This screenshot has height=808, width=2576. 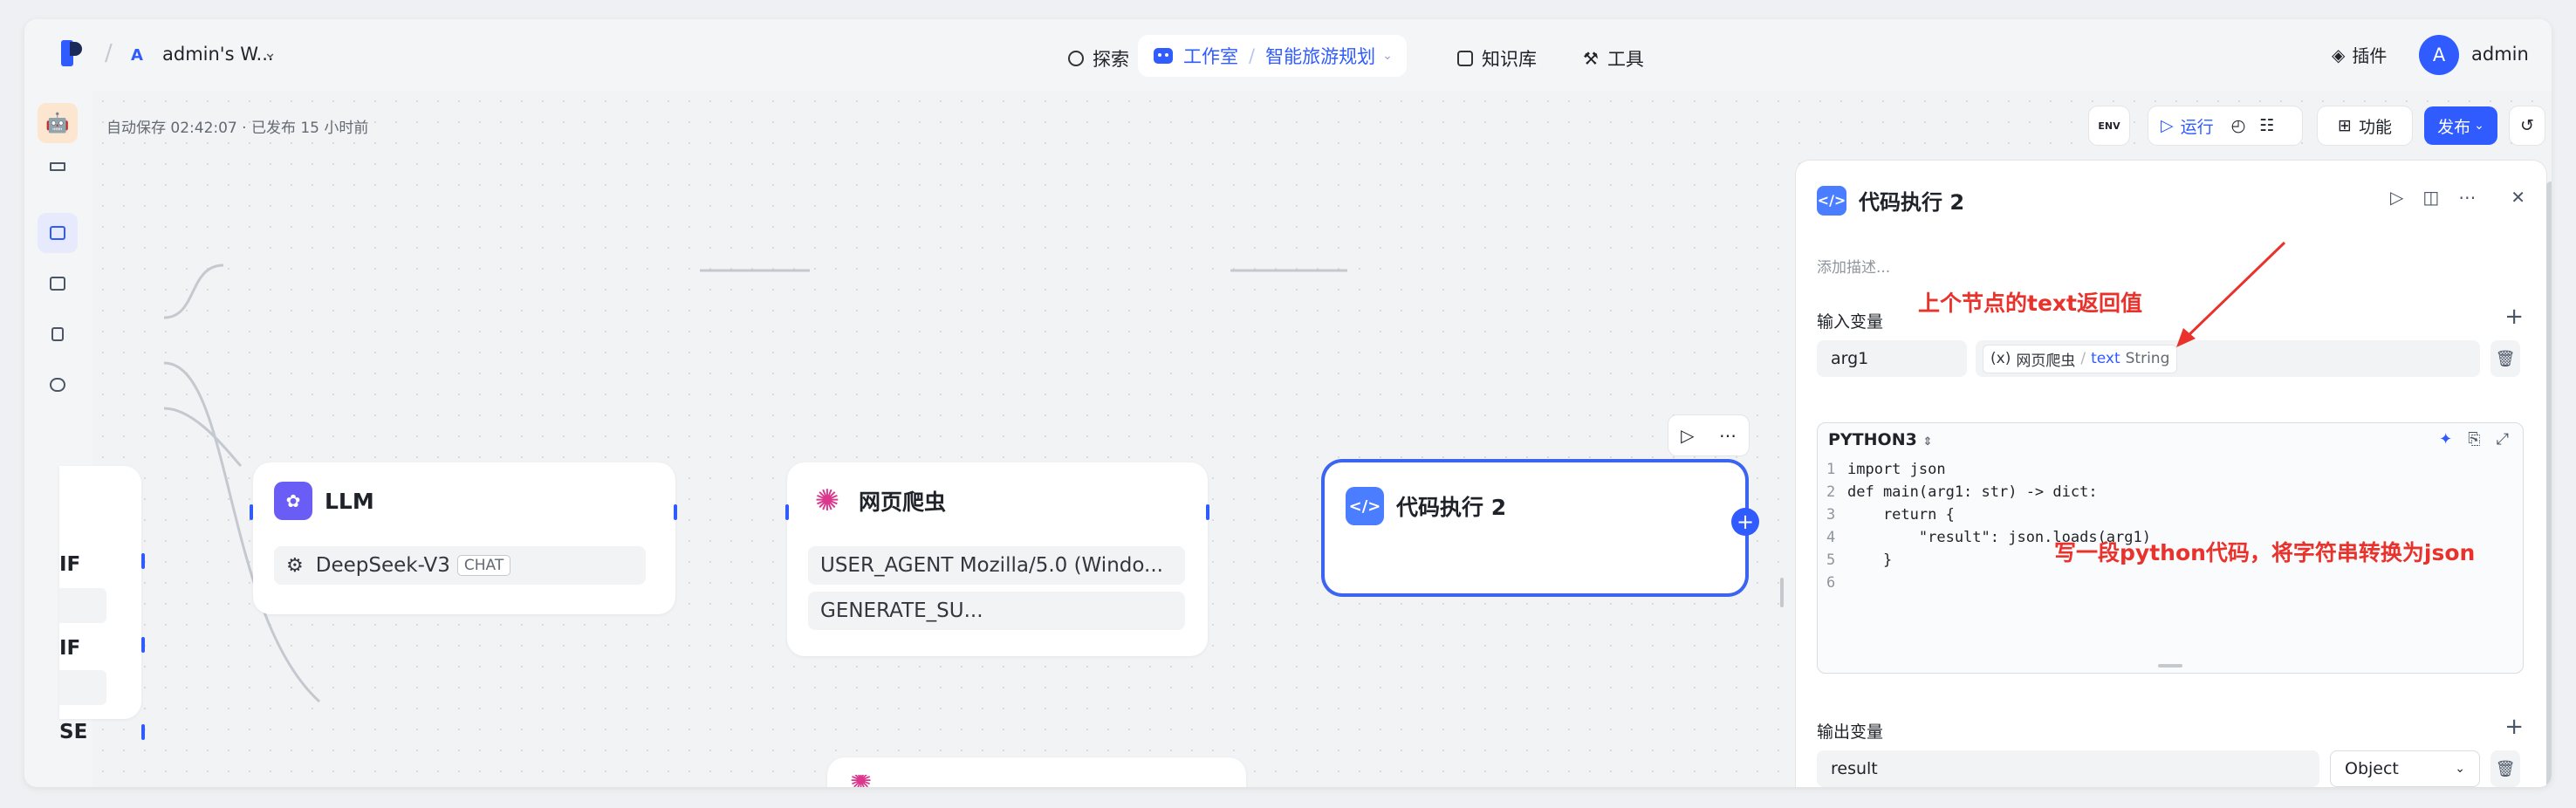 What do you see at coordinates (1708, 435) in the screenshot?
I see `node-actions: ▷ ⋯` at bounding box center [1708, 435].